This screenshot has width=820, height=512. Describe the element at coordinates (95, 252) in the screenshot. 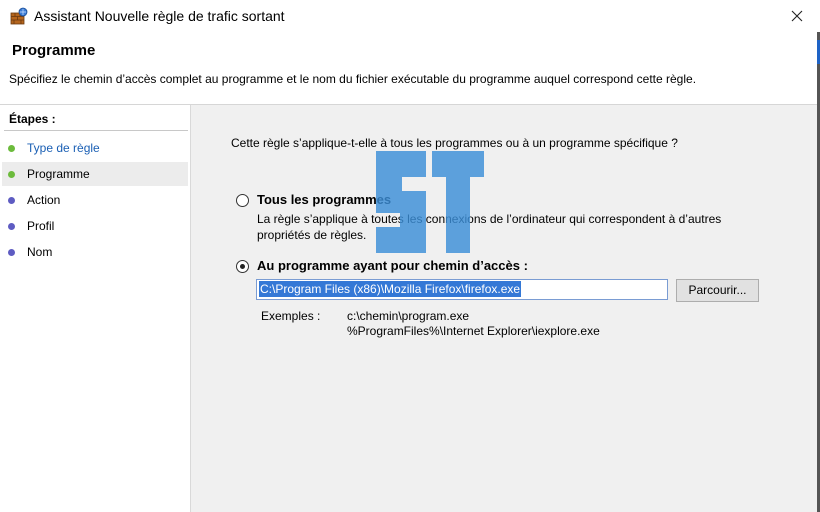

I see `step-nom: Nom` at that location.